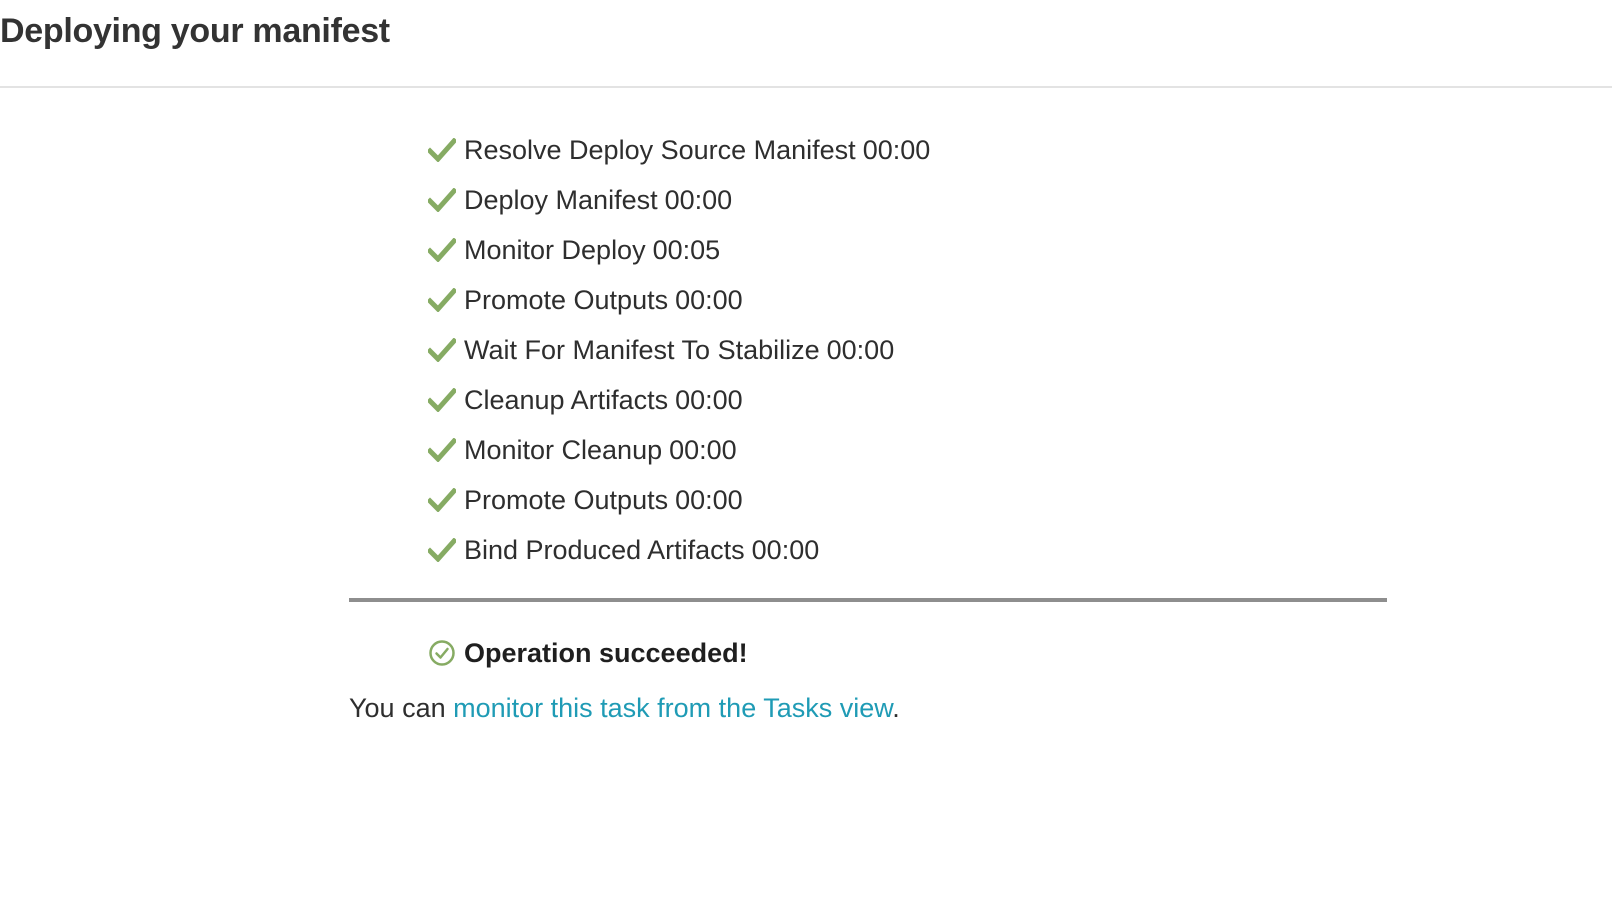  I want to click on step-name: Deploy Manifest, so click(561, 199).